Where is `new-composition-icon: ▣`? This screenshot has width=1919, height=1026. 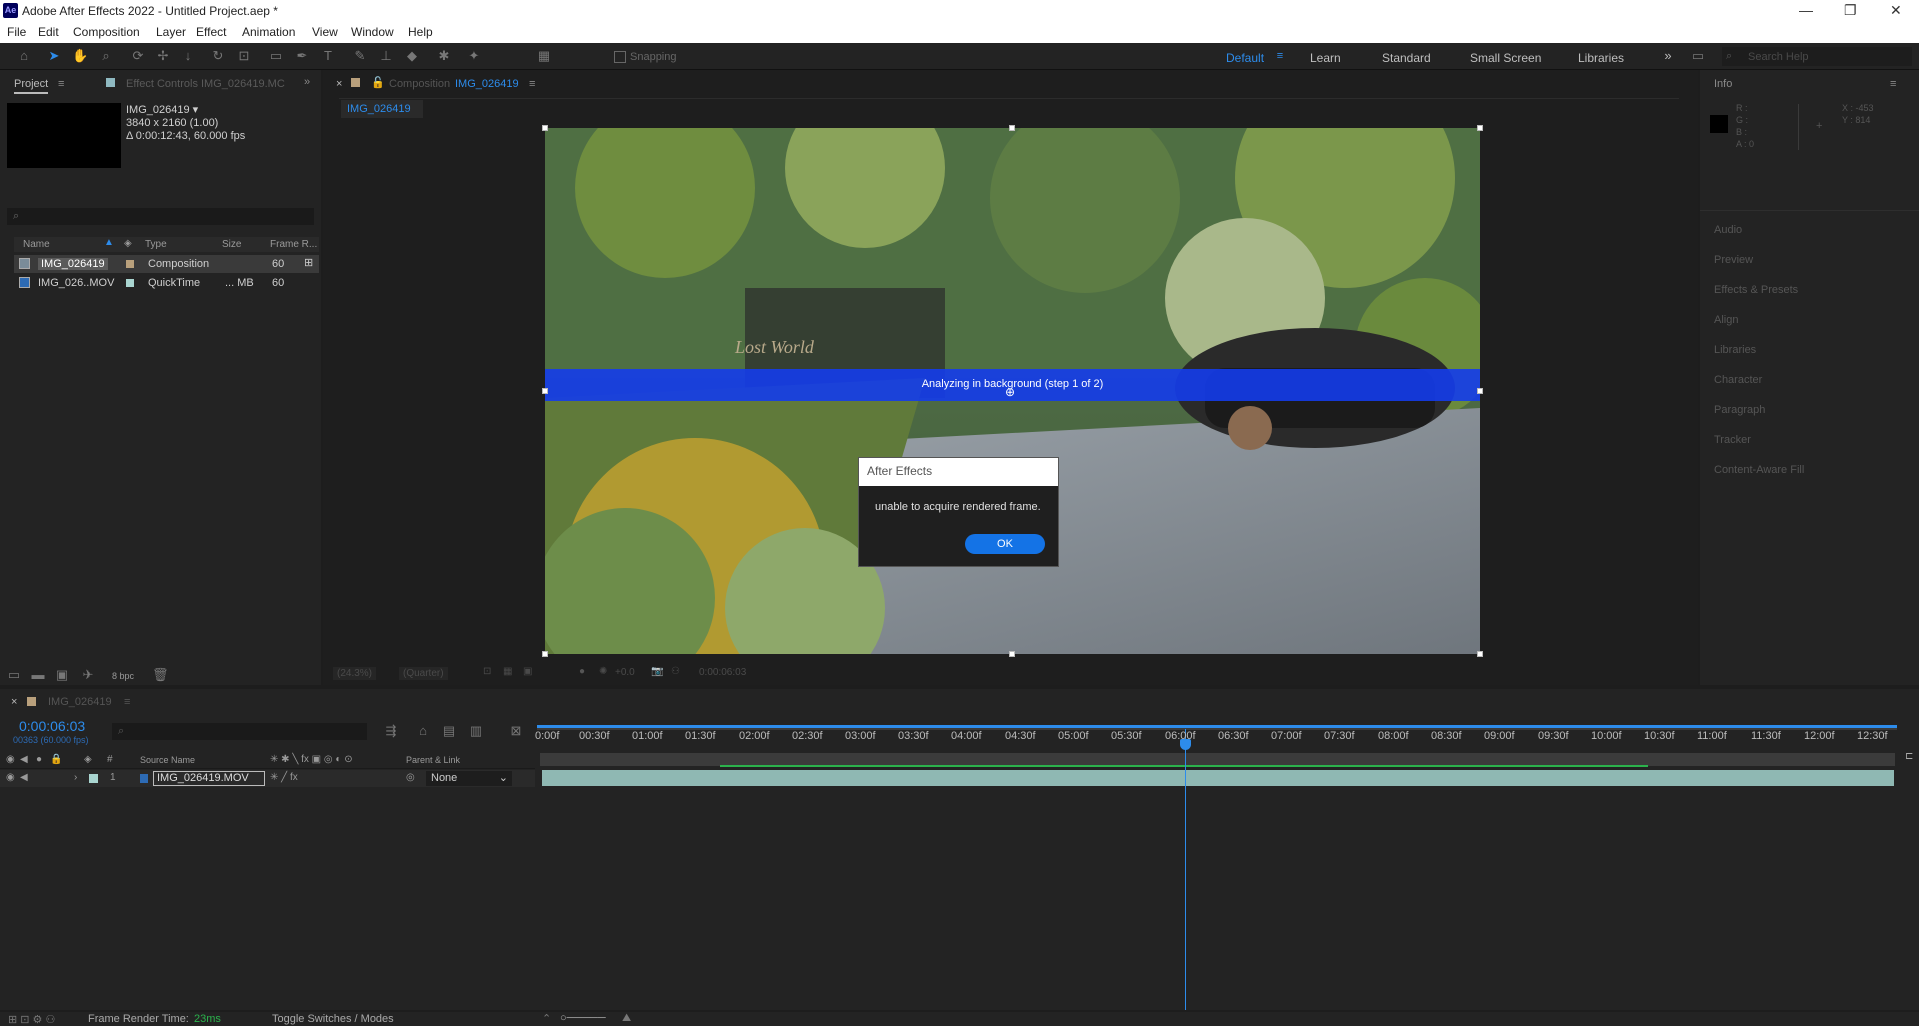
new-composition-icon: ▣ is located at coordinates (62, 675).